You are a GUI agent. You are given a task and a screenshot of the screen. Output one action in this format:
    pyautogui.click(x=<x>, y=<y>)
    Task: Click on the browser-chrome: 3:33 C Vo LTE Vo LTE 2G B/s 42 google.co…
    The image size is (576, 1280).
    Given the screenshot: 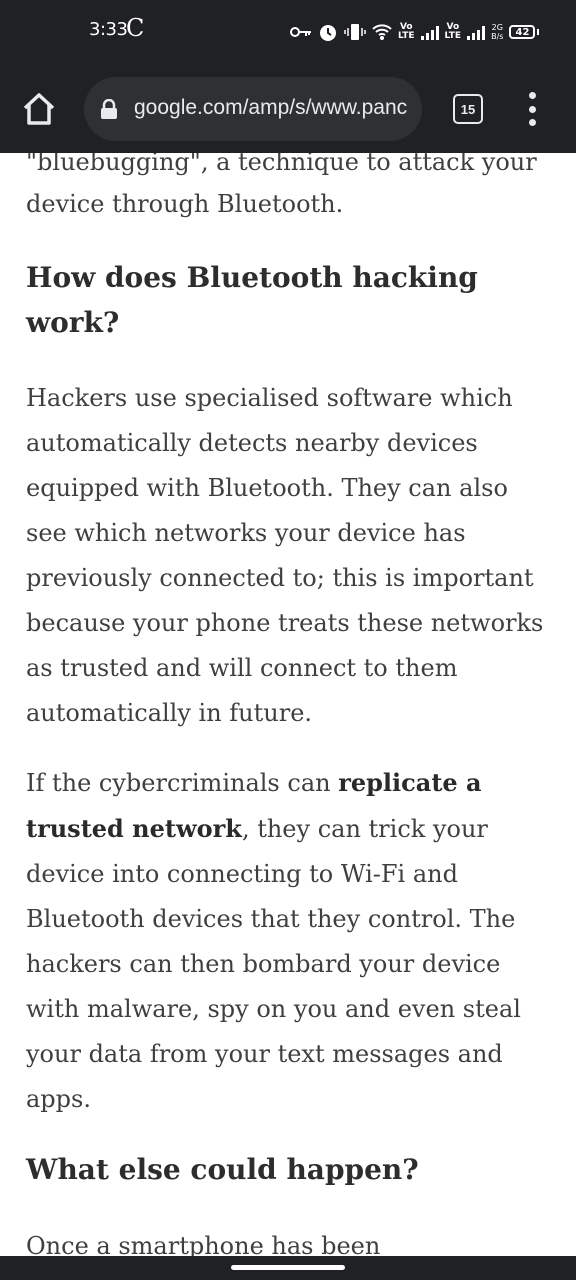 What is the action you would take?
    pyautogui.click(x=288, y=76)
    